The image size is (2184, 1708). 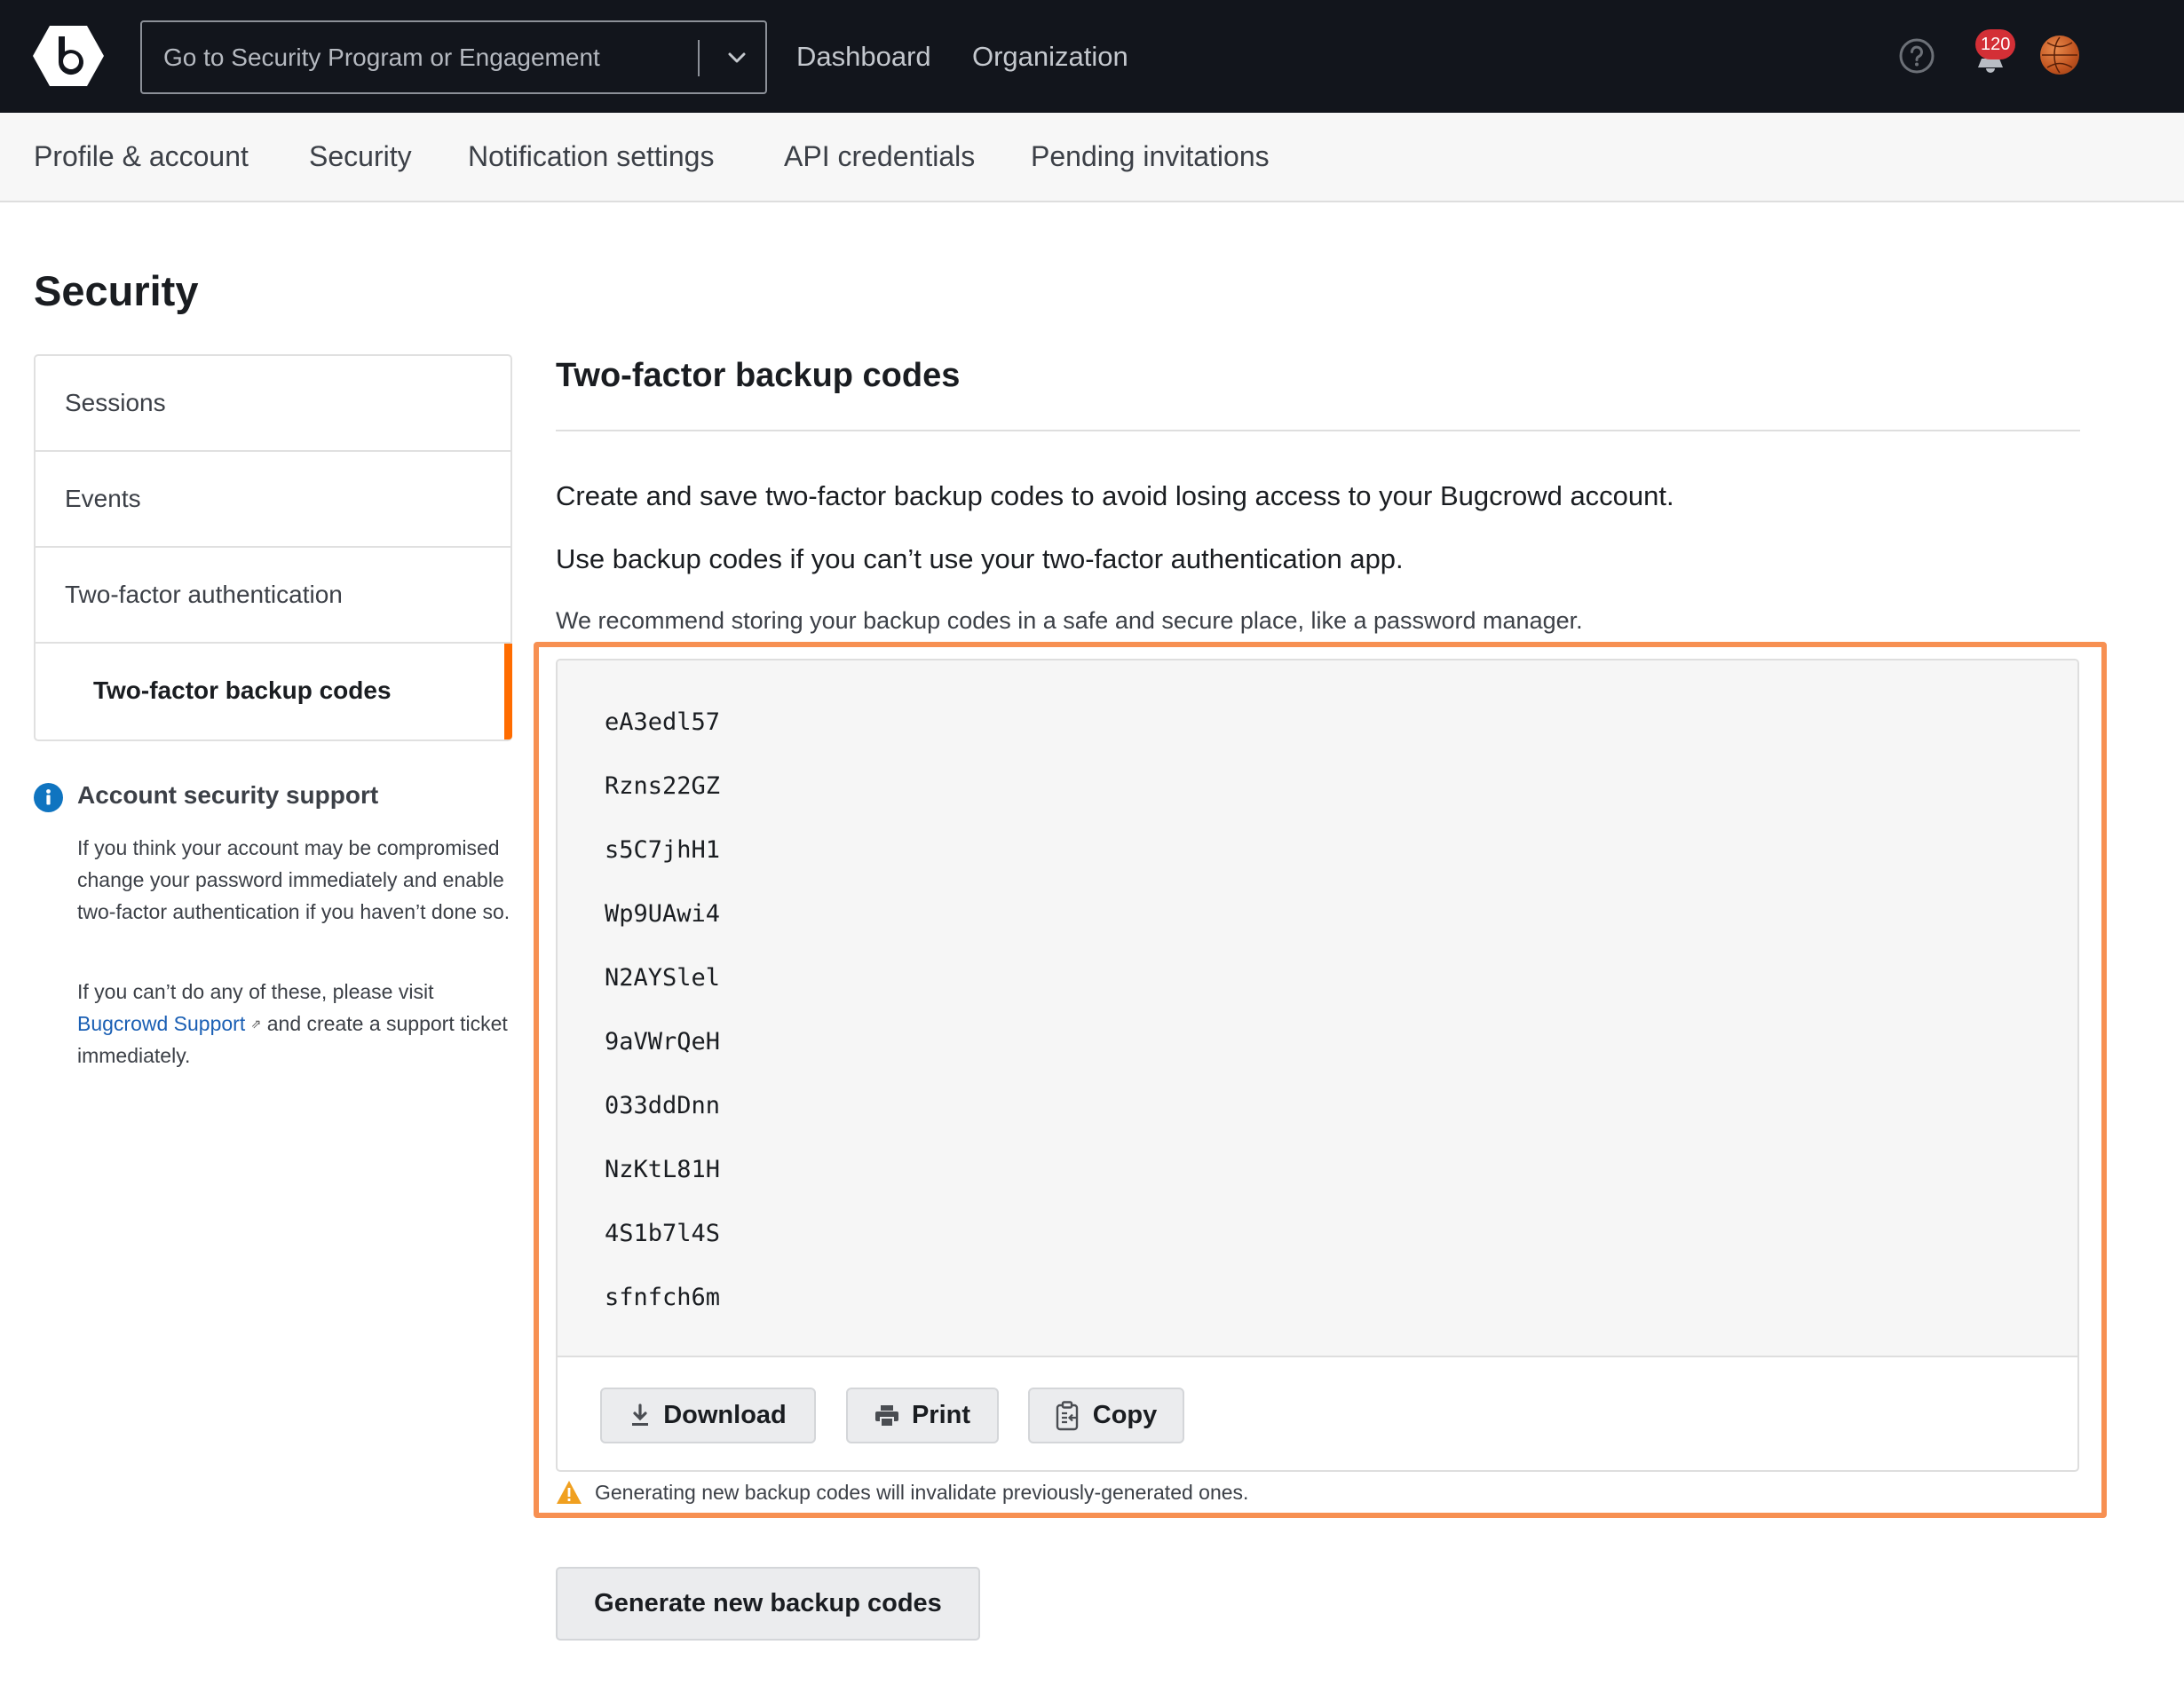 I want to click on backup-code: s5C7jhH1, so click(x=663, y=850).